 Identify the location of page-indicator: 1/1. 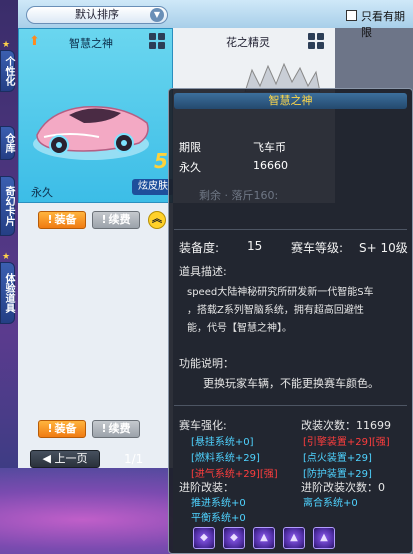
(134, 459).